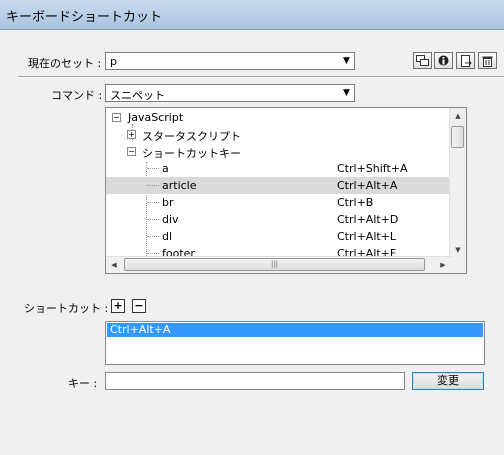 The height and width of the screenshot is (455, 504). What do you see at coordinates (191, 153) in the screenshot?
I see `tree-node-label: ショートカットキー` at bounding box center [191, 153].